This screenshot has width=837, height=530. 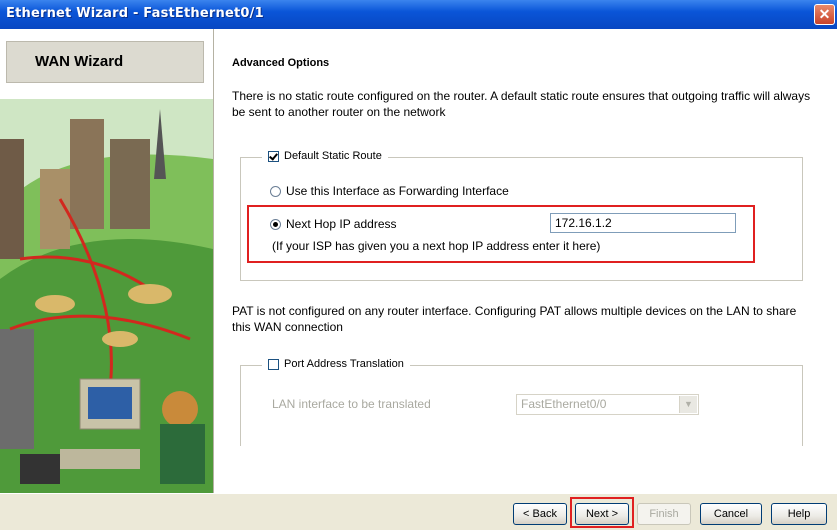 What do you see at coordinates (273, 156) in the screenshot?
I see `default-static-route-checkbox` at bounding box center [273, 156].